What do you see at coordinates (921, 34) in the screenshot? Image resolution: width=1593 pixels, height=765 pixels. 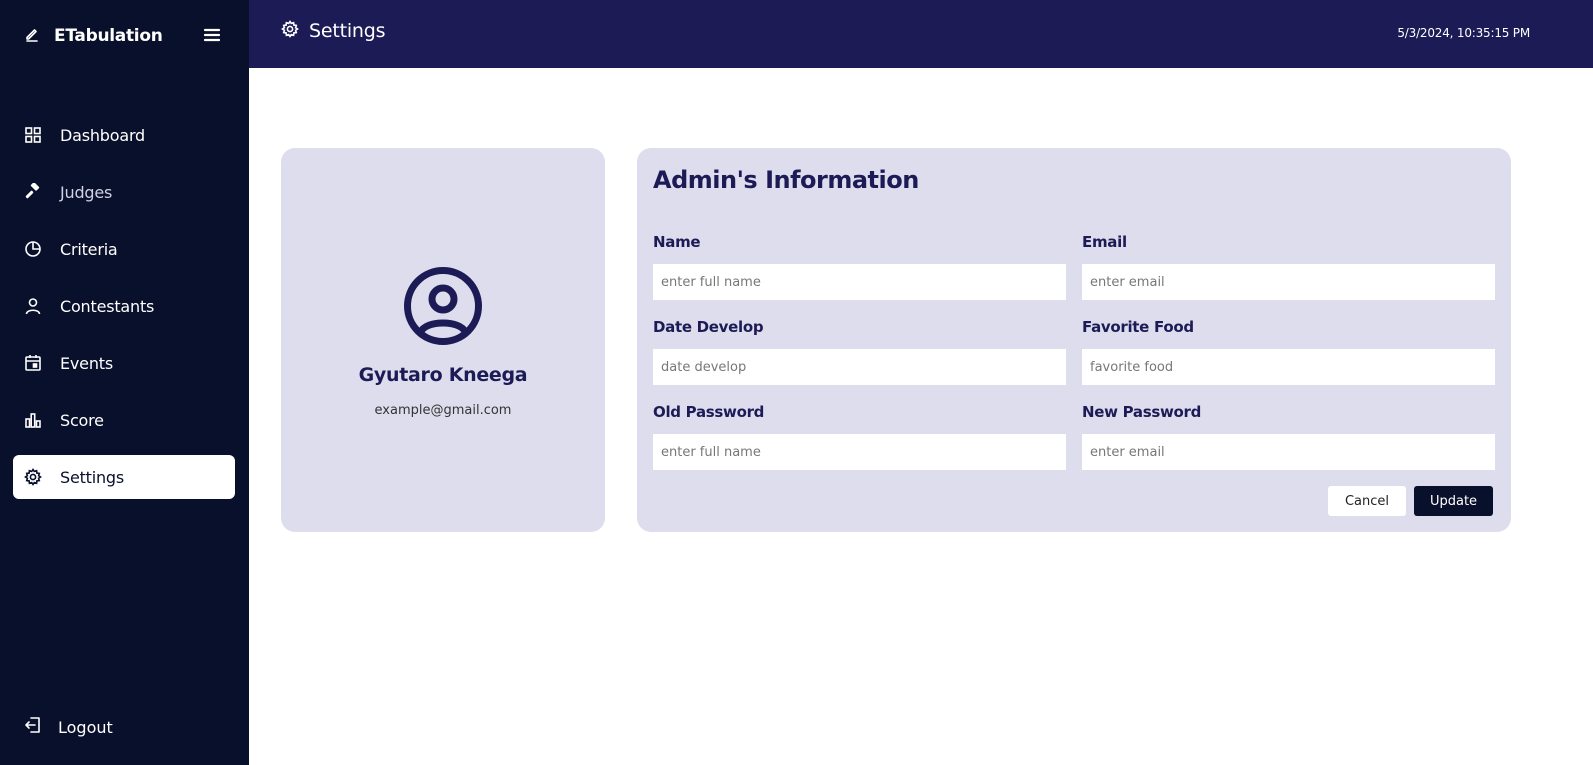 I see `header: Settings 5/3/2024, 10:35:15 PM` at bounding box center [921, 34].